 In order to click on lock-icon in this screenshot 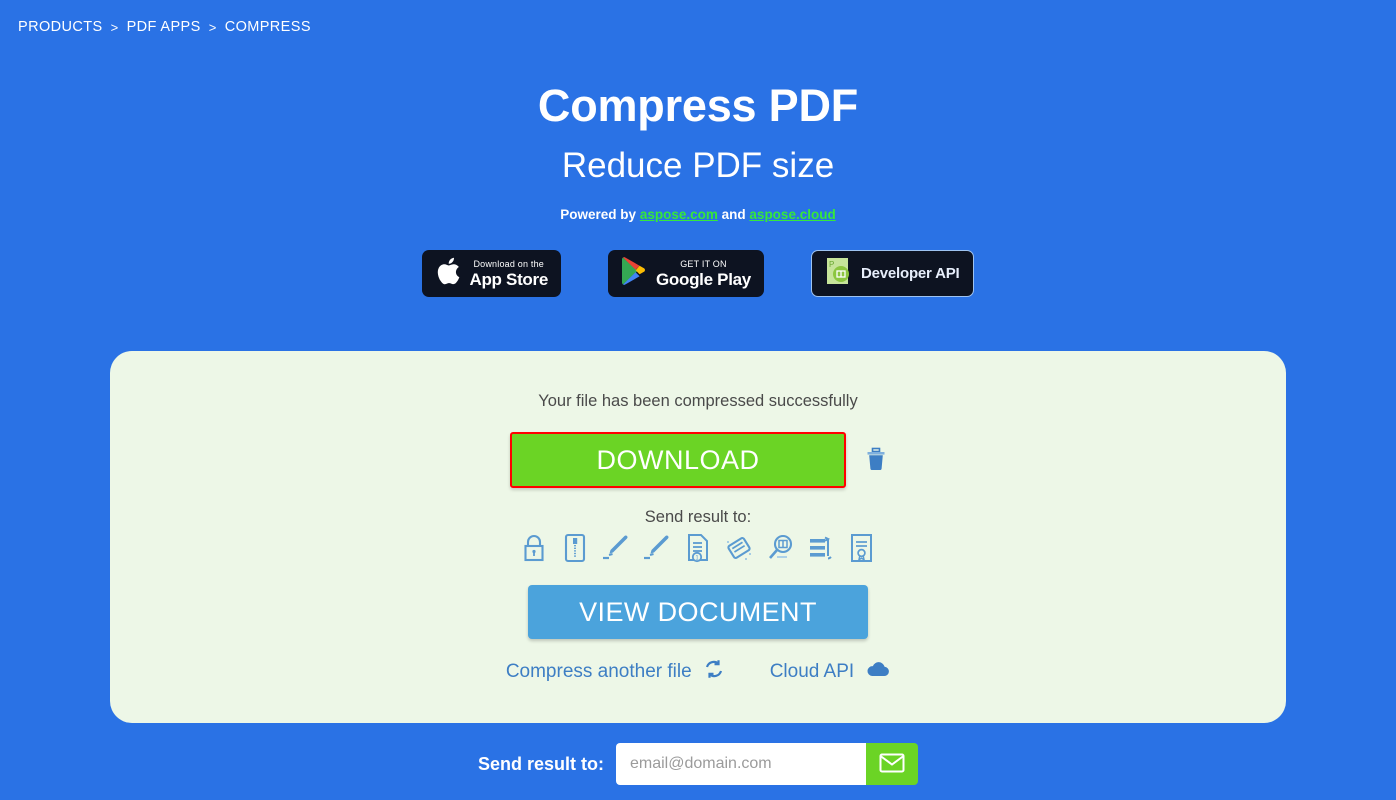, I will do `click(534, 550)`.